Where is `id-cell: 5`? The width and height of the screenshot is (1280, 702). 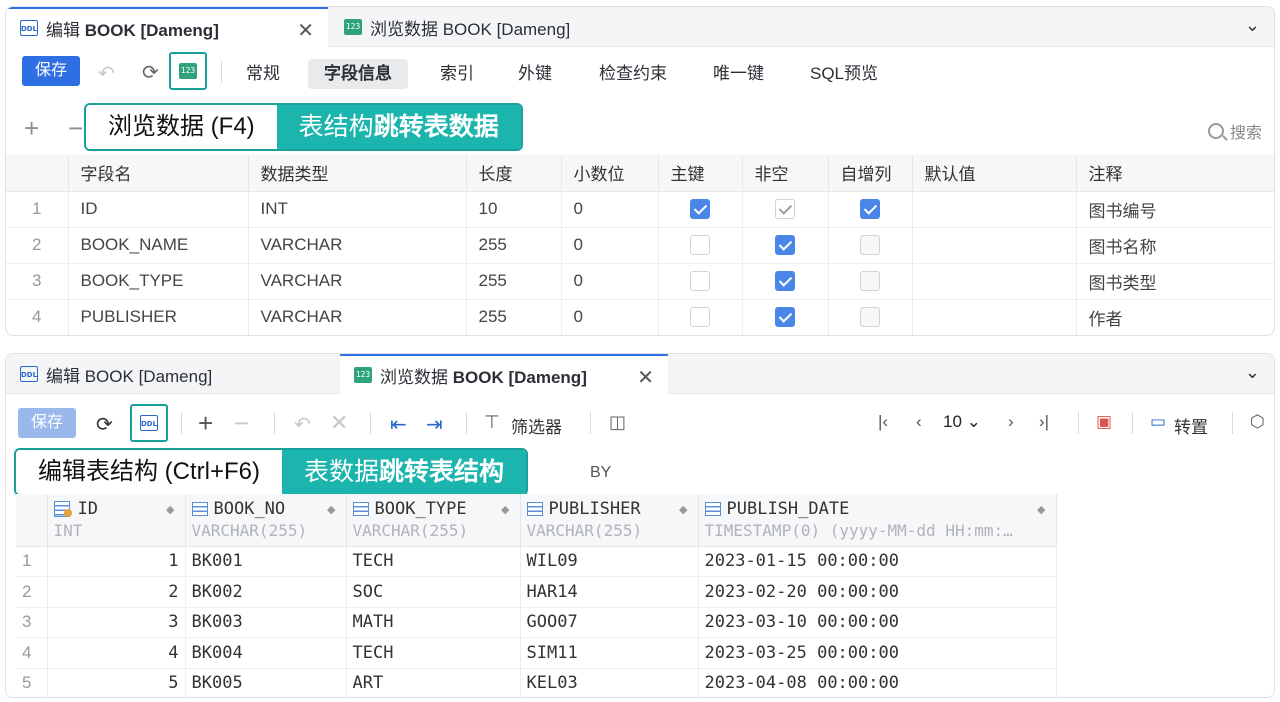 id-cell: 5 is located at coordinates (116, 682).